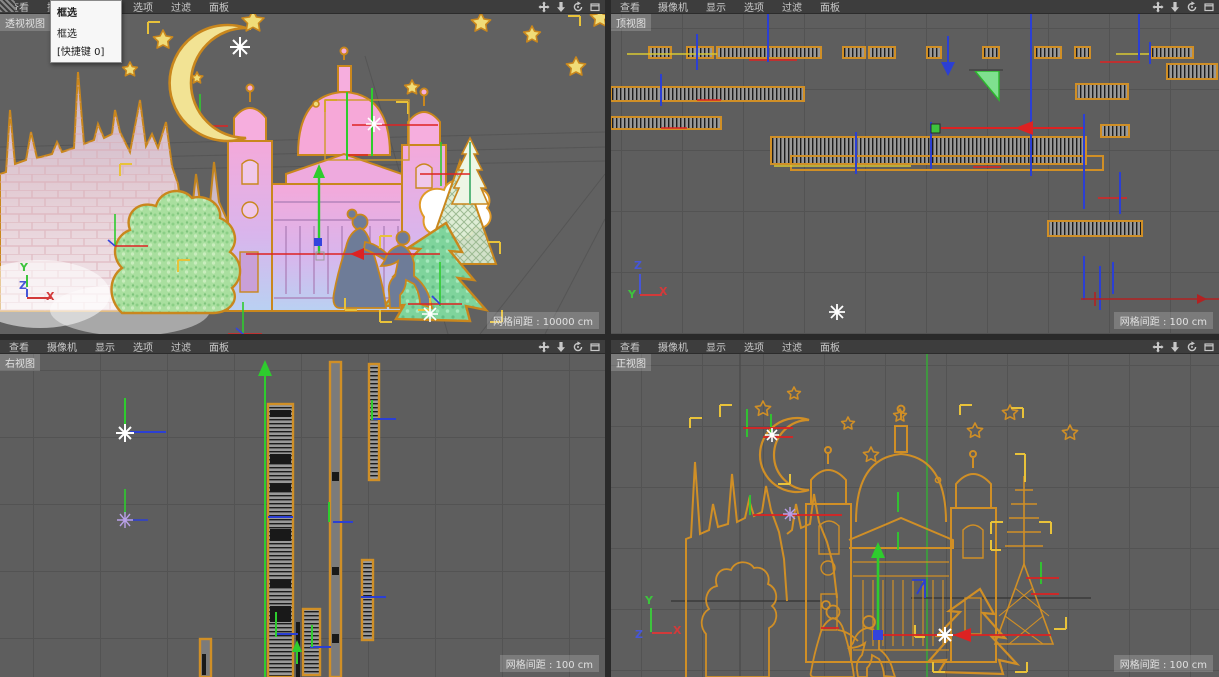 The height and width of the screenshot is (677, 1219). I want to click on tooltip-title: 框选, so click(67, 13).